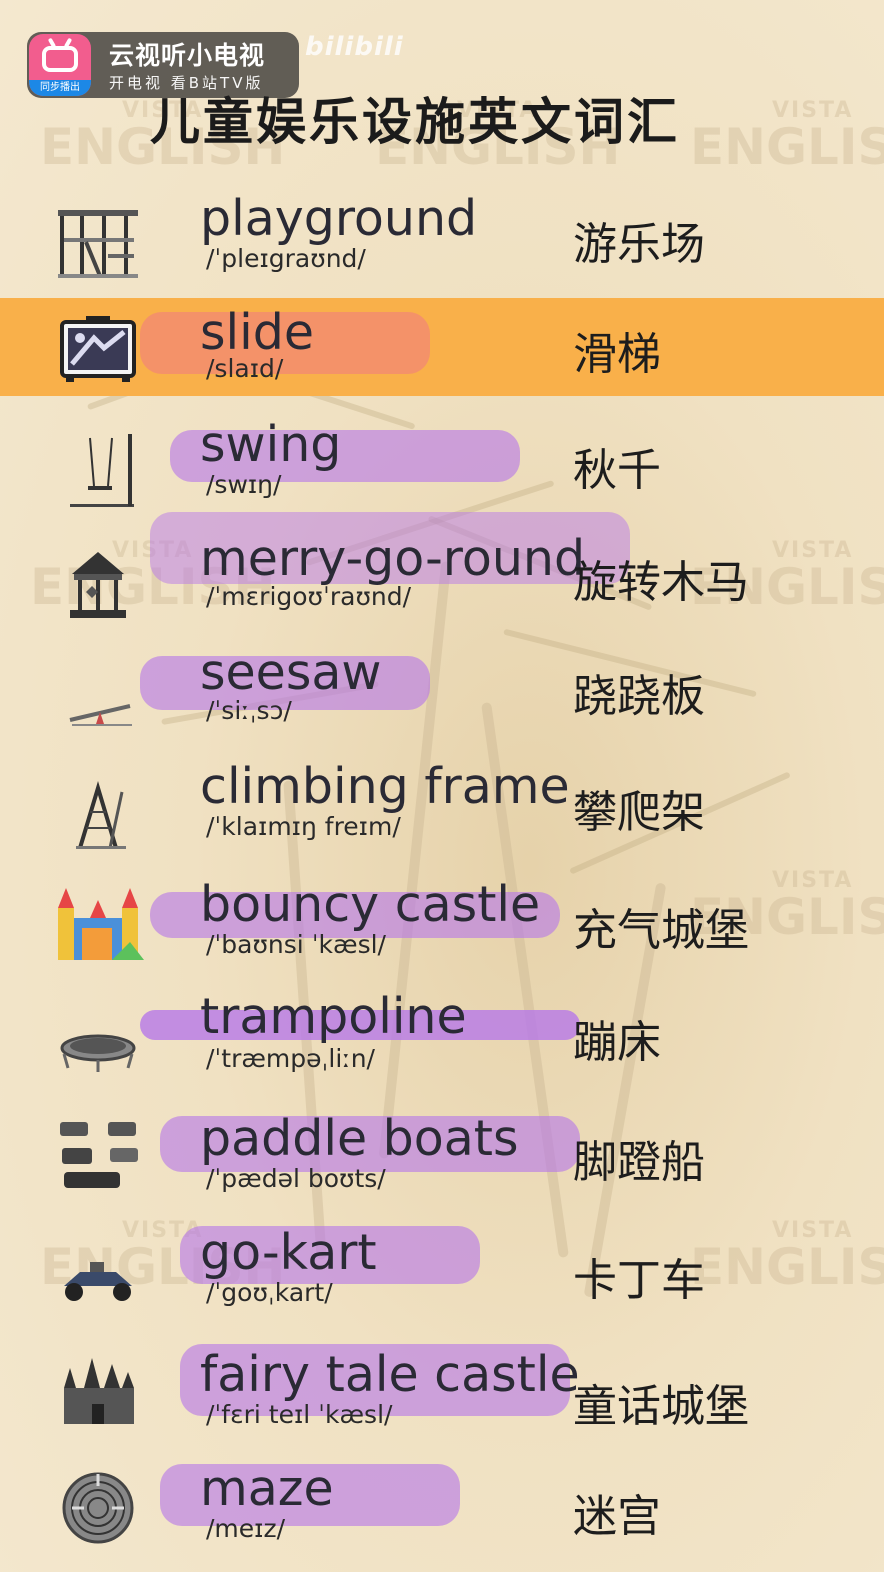  Describe the element at coordinates (617, 1042) in the screenshot. I see `word-chinese: 蹦床` at that location.